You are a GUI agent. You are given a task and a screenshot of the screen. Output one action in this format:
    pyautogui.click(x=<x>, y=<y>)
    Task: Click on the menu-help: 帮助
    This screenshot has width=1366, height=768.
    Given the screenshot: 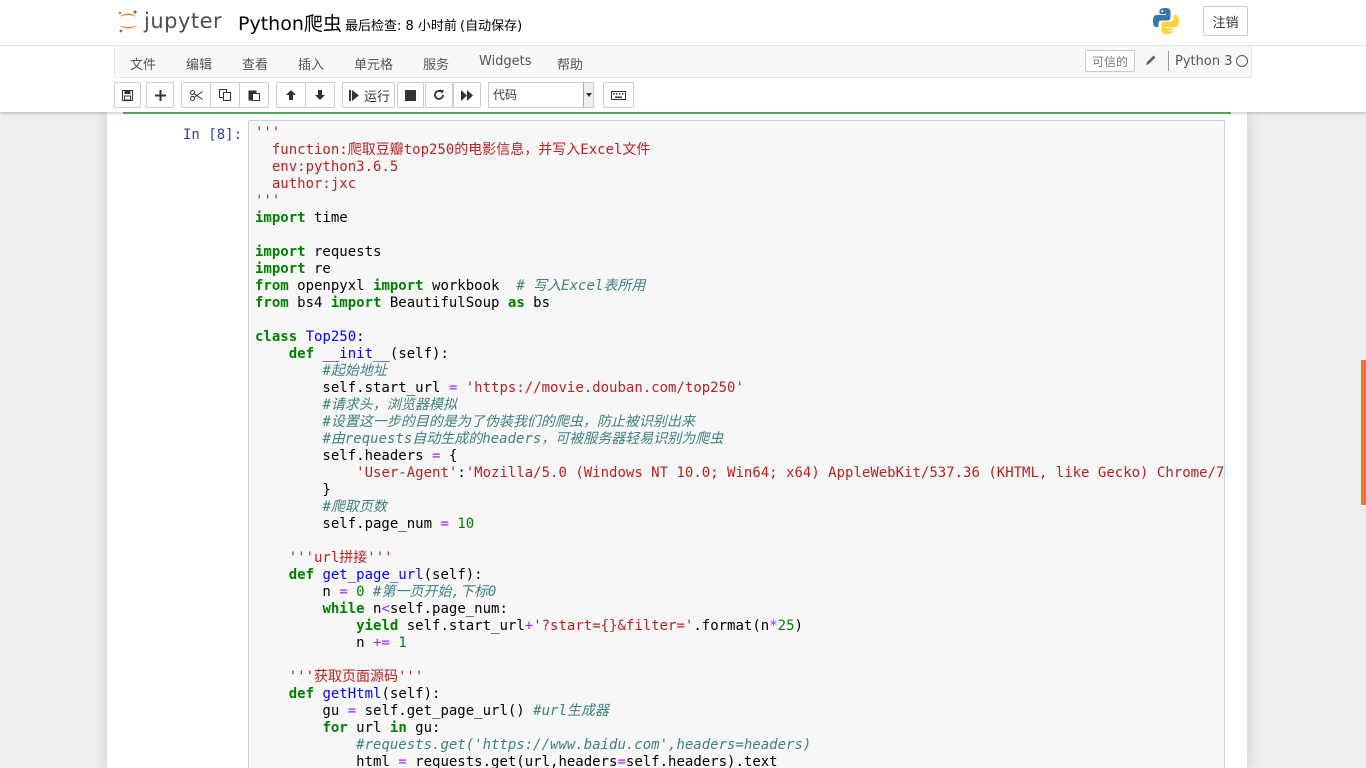 What is the action you would take?
    pyautogui.click(x=570, y=63)
    